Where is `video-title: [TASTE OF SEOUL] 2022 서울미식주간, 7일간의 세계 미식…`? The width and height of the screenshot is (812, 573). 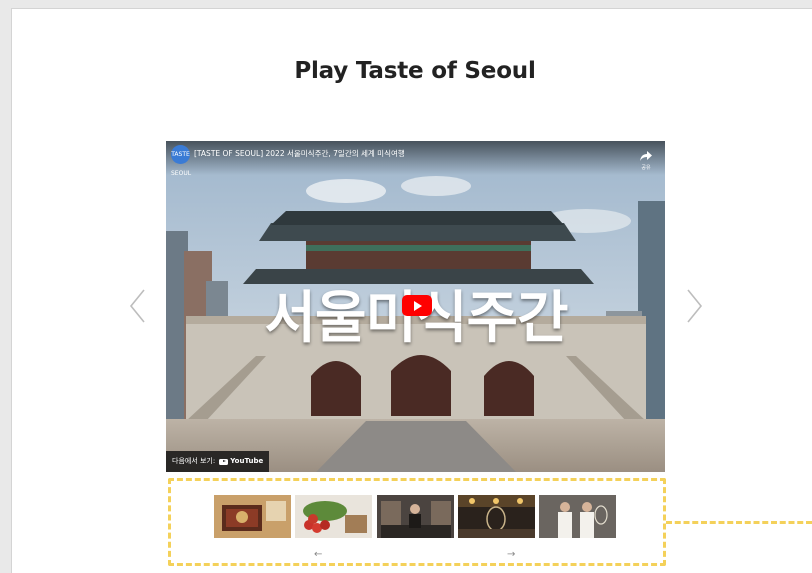
video-title: [TASTE OF SEOUL] 2022 서울미식주간, 7일간의 세계 미식… is located at coordinates (299, 153).